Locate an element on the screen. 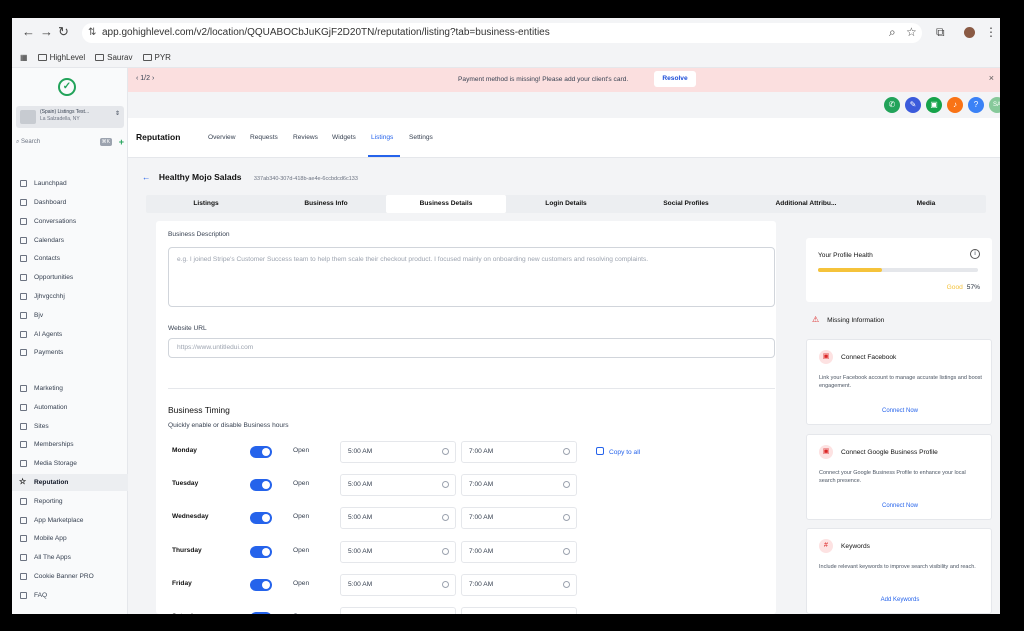 The width and height of the screenshot is (1024, 631). copy-to-all-button: Copy to all is located at coordinates (618, 451).